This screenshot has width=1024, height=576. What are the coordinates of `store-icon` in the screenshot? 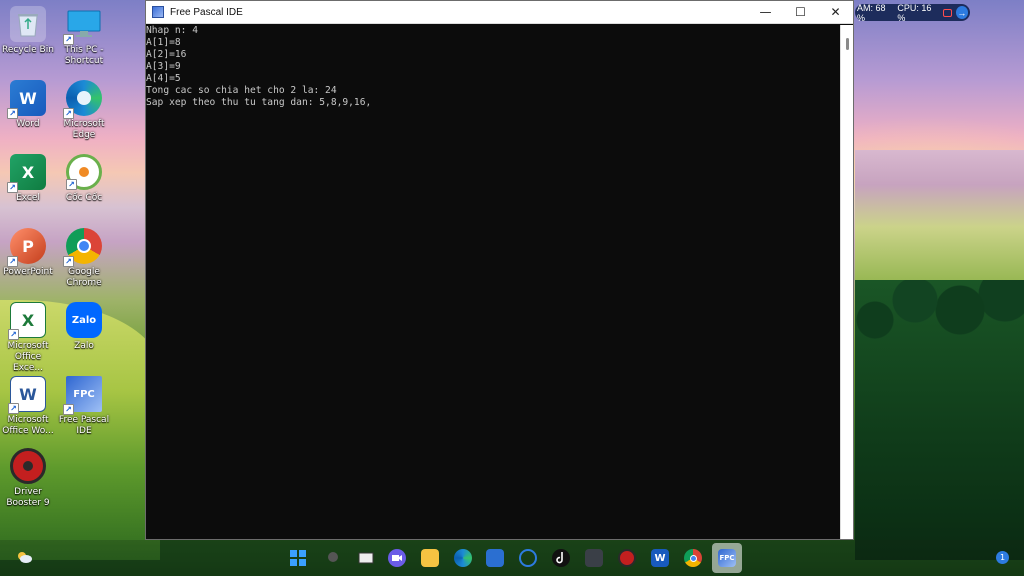 It's located at (495, 558).